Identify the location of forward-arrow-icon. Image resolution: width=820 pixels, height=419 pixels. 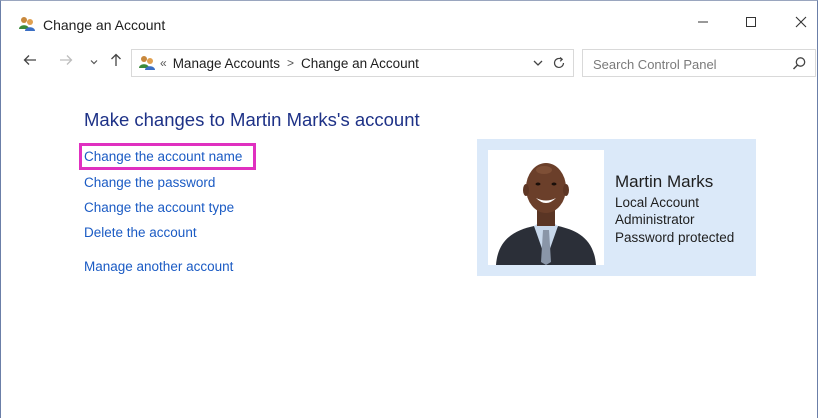
(66, 62).